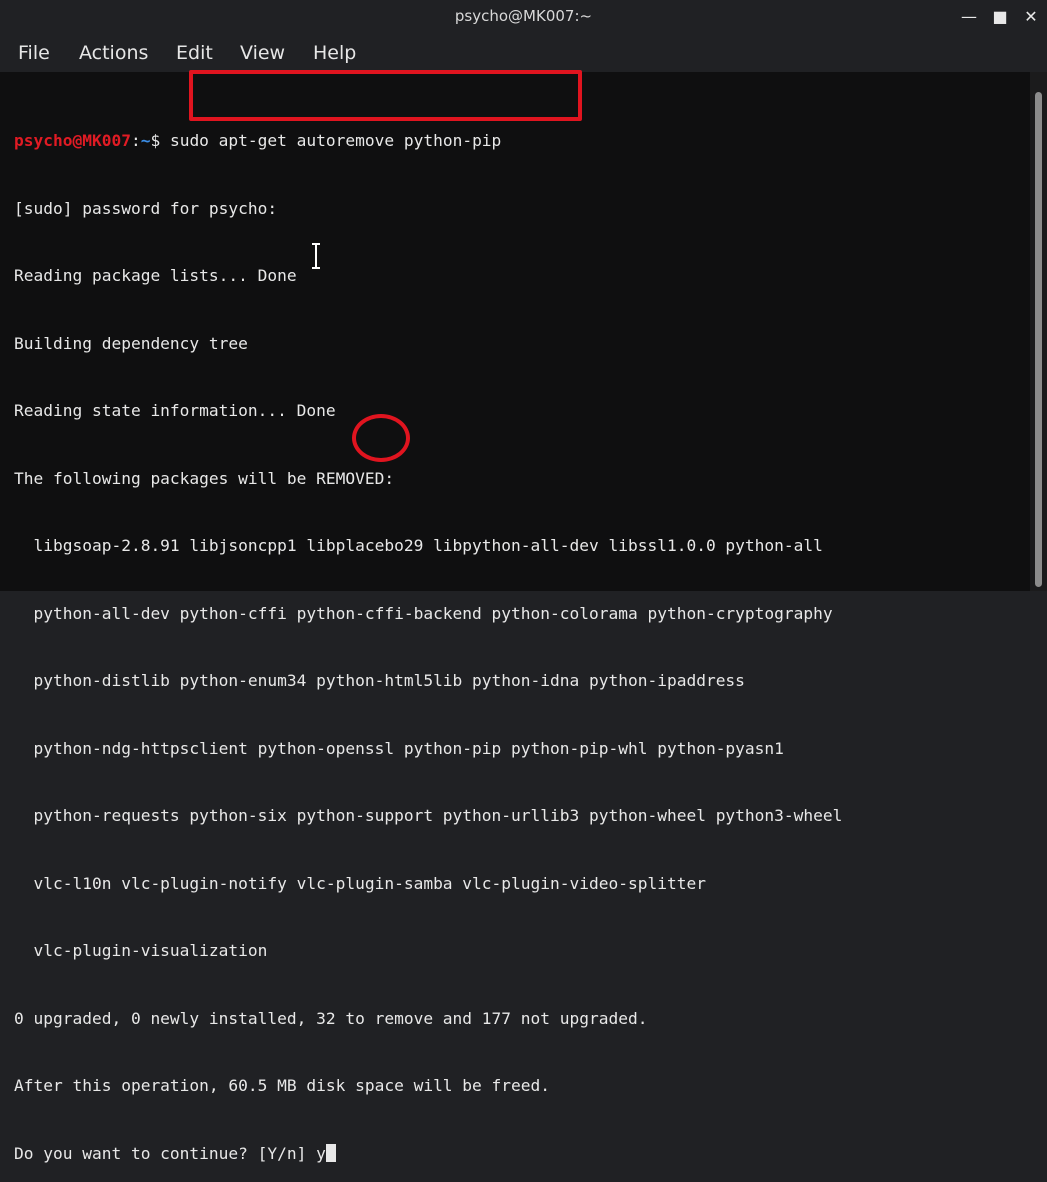 The width and height of the screenshot is (1047, 1182). Describe the element at coordinates (146, 208) in the screenshot. I see `output-line: [sudo] password for psycho:` at that location.